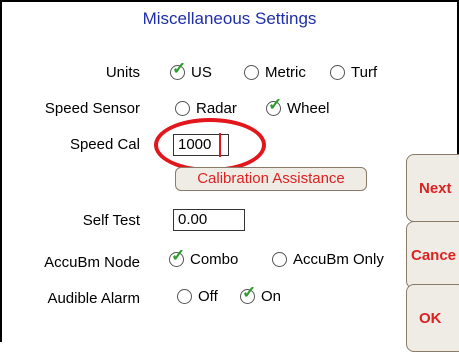 This screenshot has height=352, width=459. What do you see at coordinates (104, 144) in the screenshot?
I see `speed-cal-label: Speed Cal` at bounding box center [104, 144].